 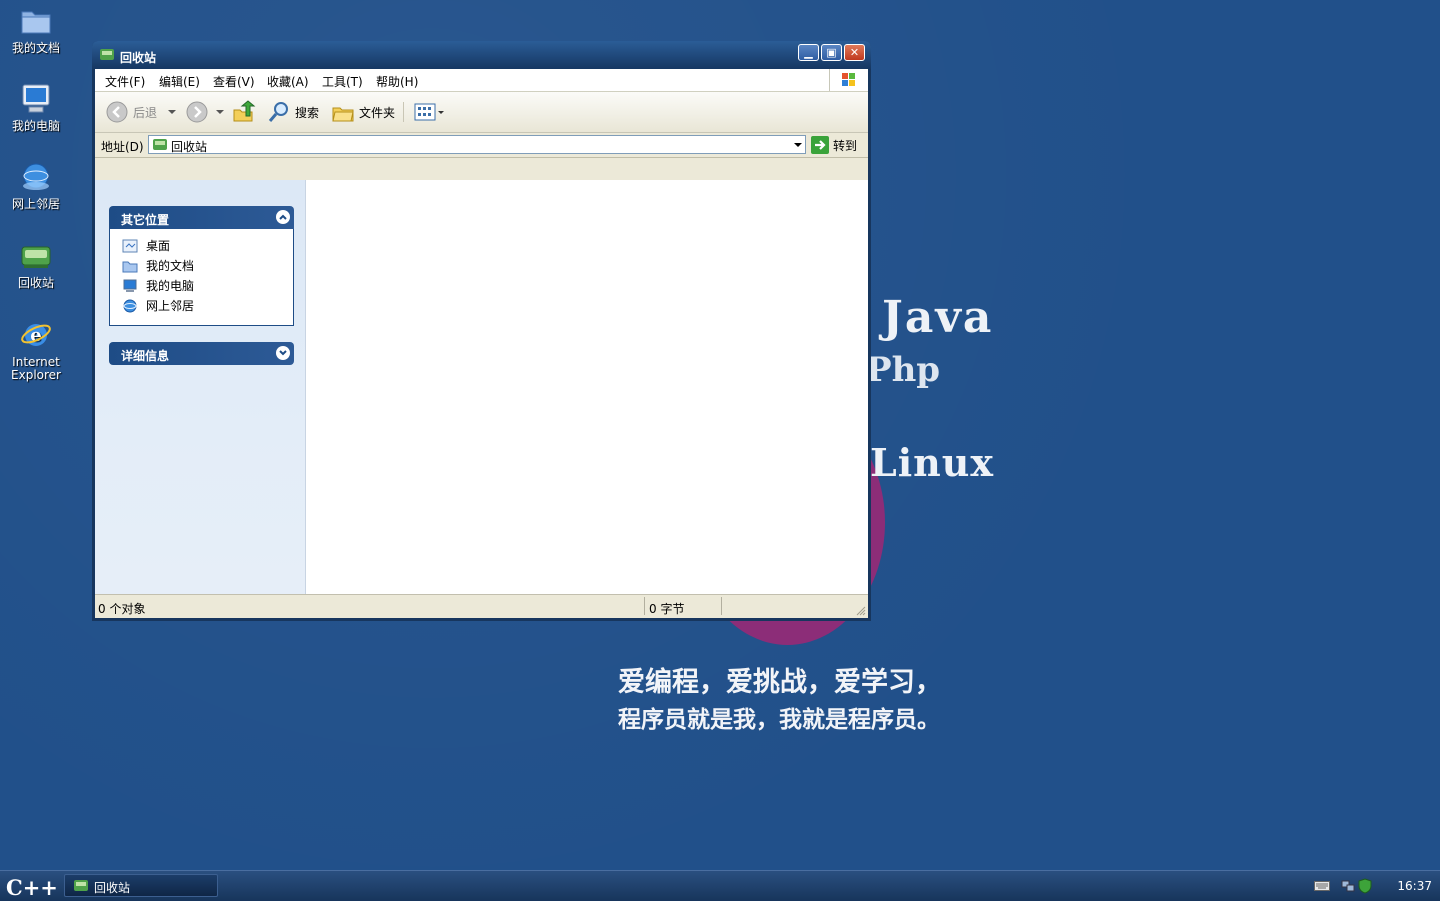 I want to click on windows-logo, so click(x=848, y=80).